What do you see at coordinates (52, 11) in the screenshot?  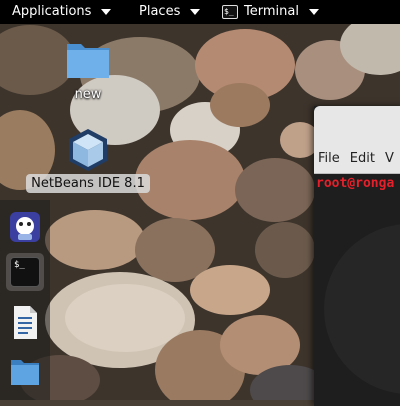 I see `applications-menu-label: Applications` at bounding box center [52, 11].